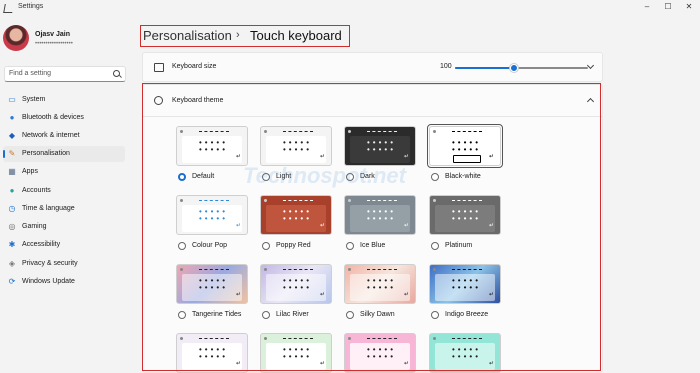 Image resolution: width=700 pixels, height=373 pixels. I want to click on bluetooth-icon: ●, so click(12, 117).